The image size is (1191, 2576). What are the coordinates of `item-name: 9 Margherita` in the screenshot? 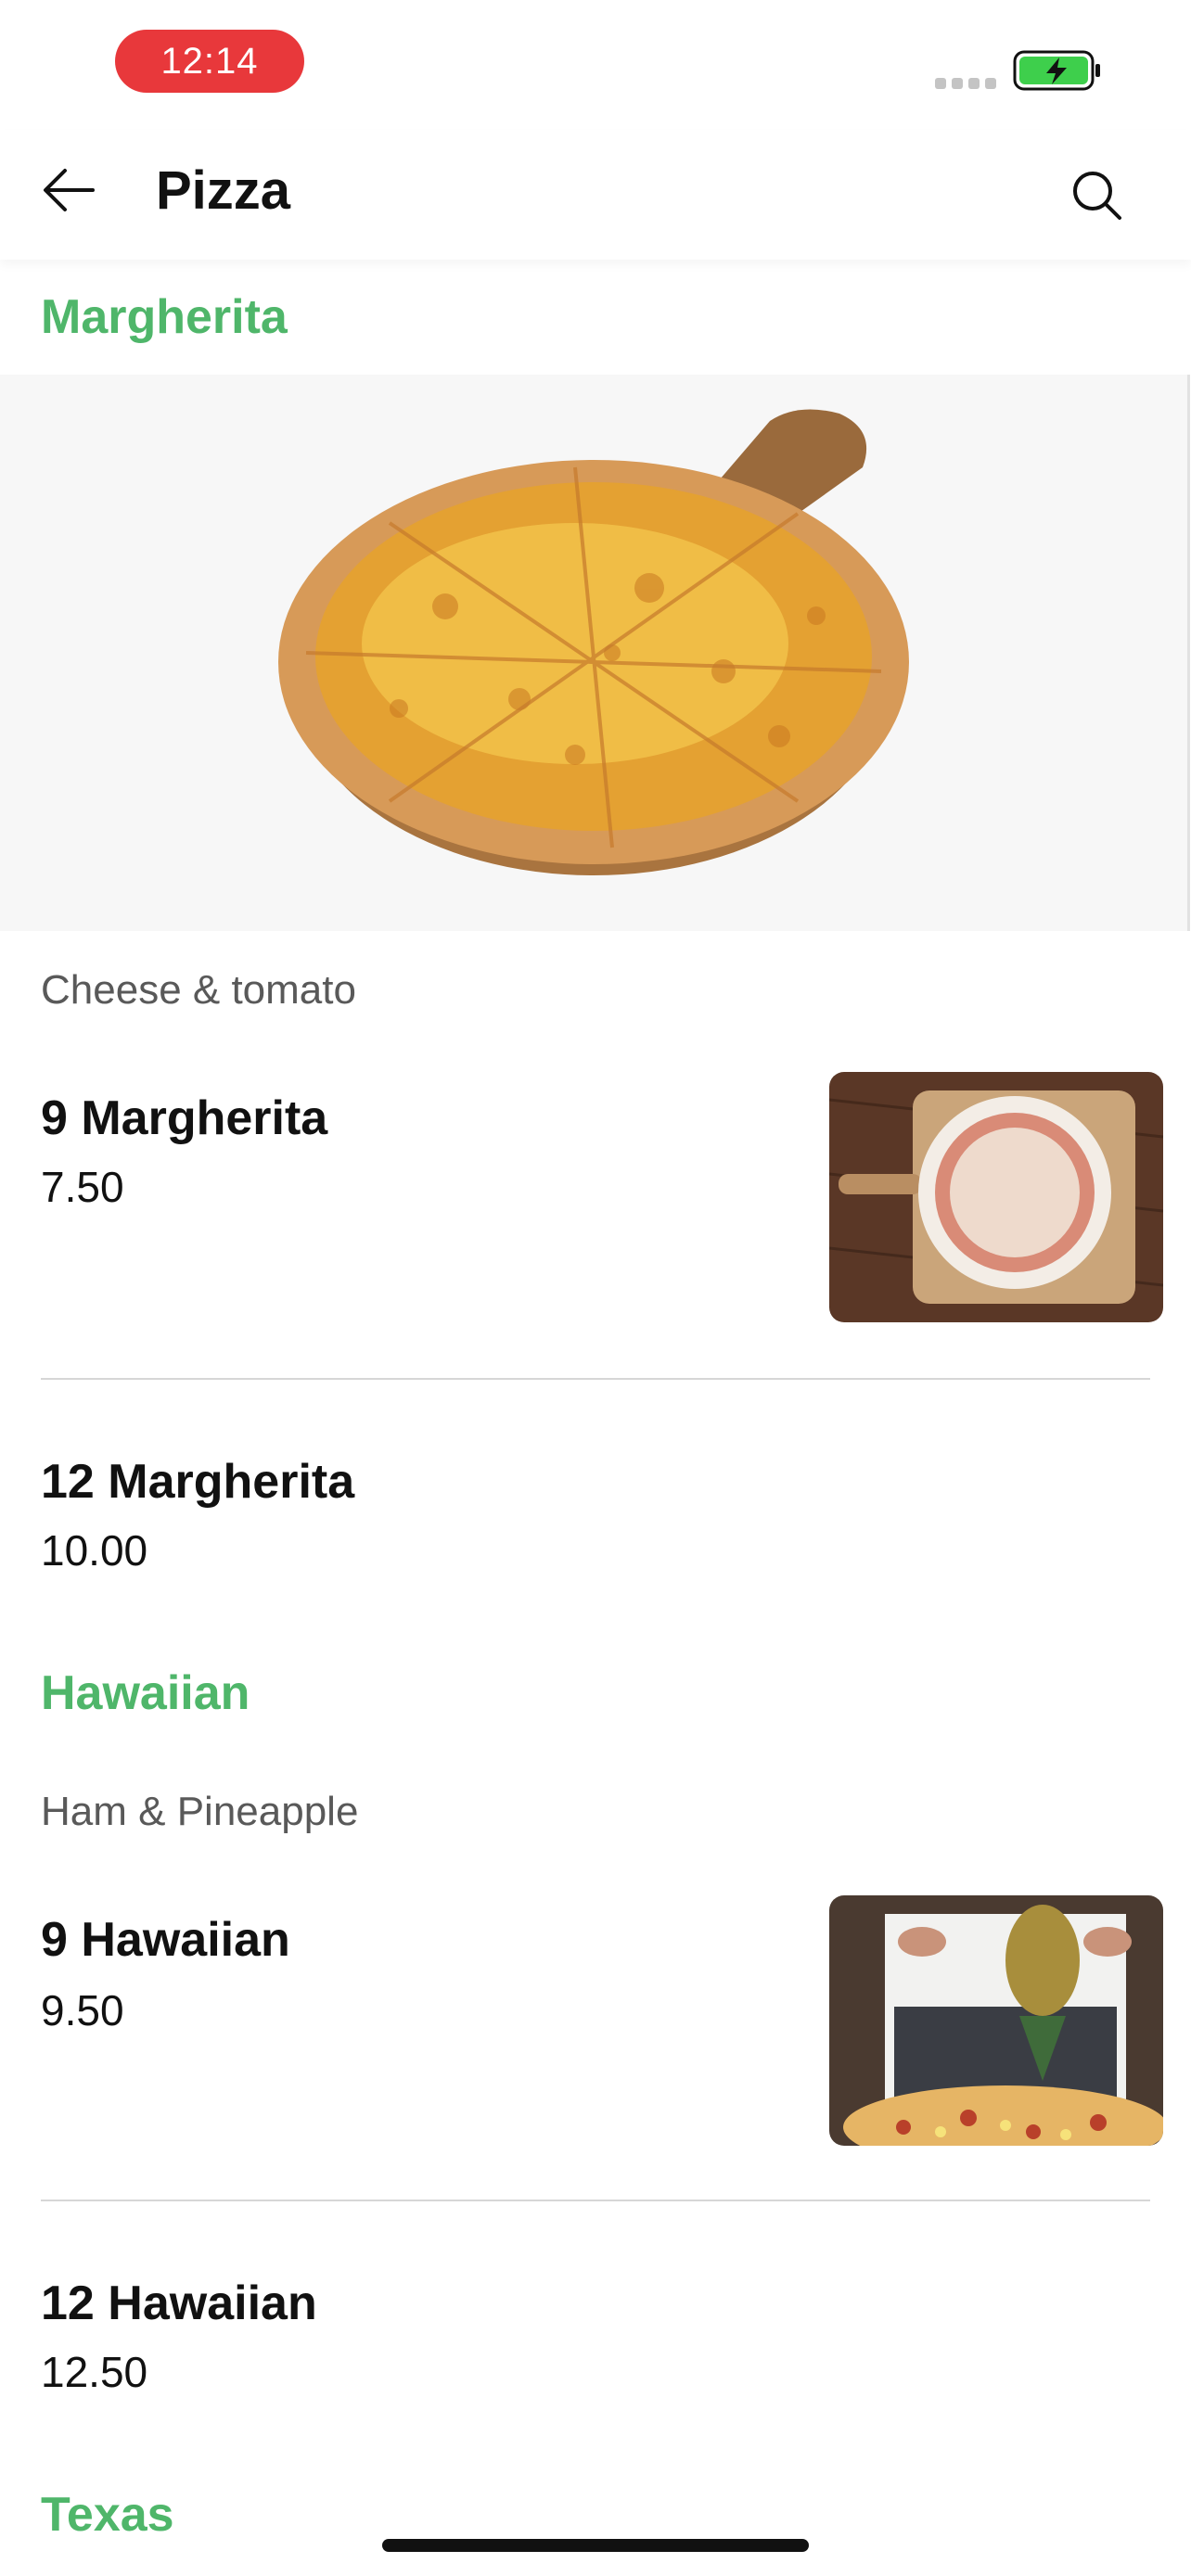 It's located at (184, 1118).